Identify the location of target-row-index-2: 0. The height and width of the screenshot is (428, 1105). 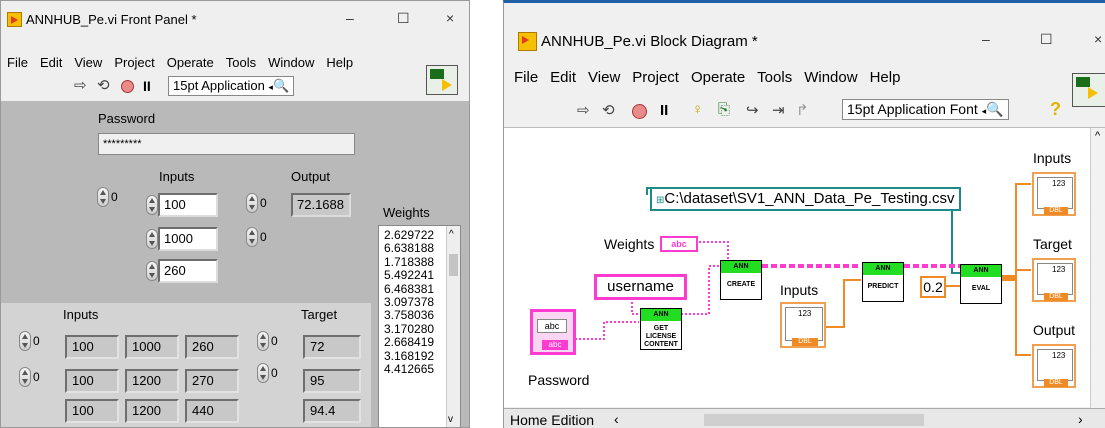
(269, 373).